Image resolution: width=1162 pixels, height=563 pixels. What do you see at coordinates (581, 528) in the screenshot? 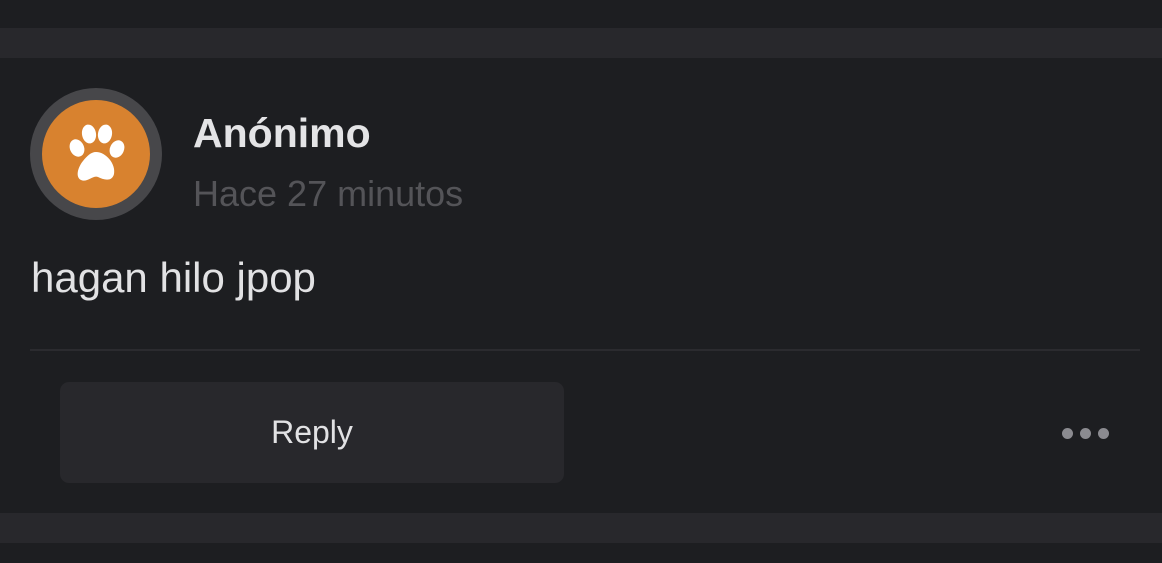
I see `feed-separator-bottom` at bounding box center [581, 528].